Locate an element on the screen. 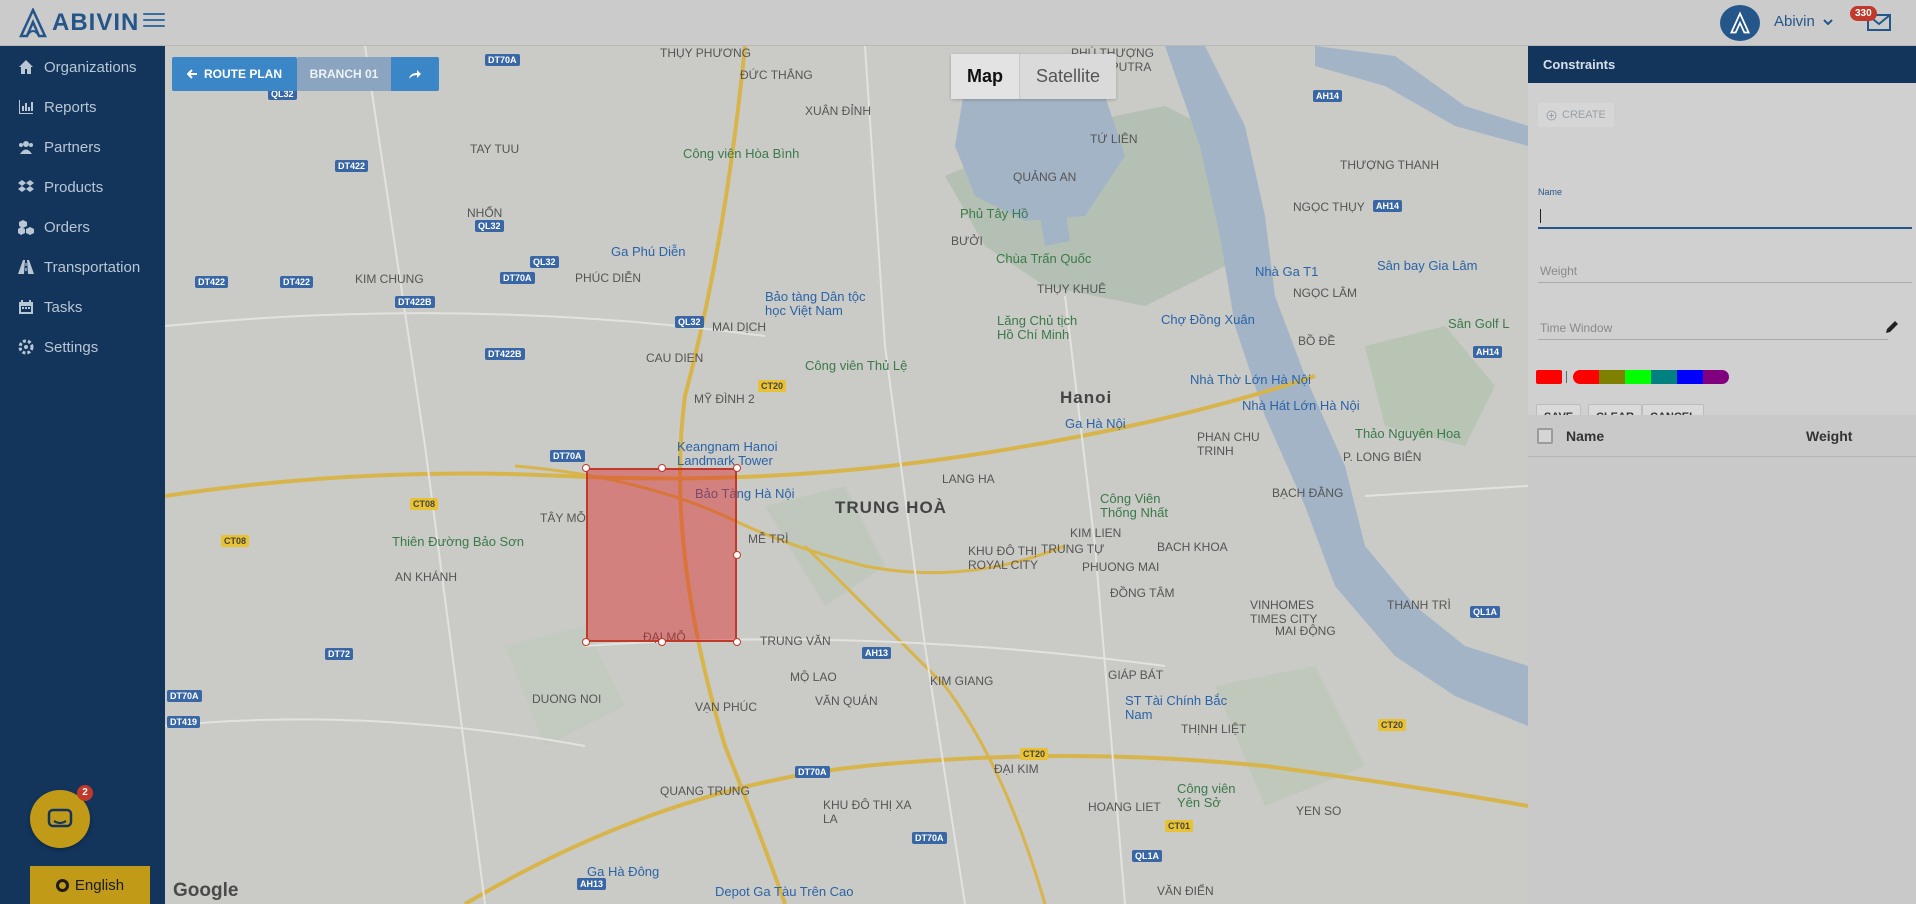 This screenshot has height=904, width=1916. map-label: VINHOMES TIMES CITY is located at coordinates (1284, 612).